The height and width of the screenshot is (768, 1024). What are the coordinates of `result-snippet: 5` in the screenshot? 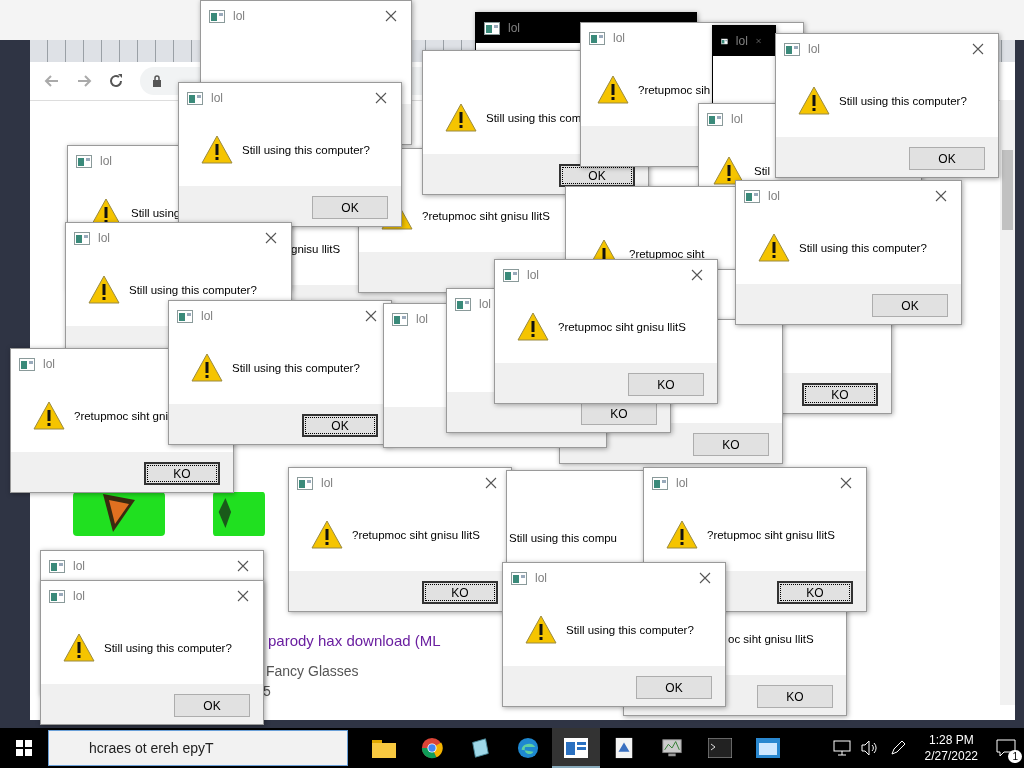 It's located at (267, 691).